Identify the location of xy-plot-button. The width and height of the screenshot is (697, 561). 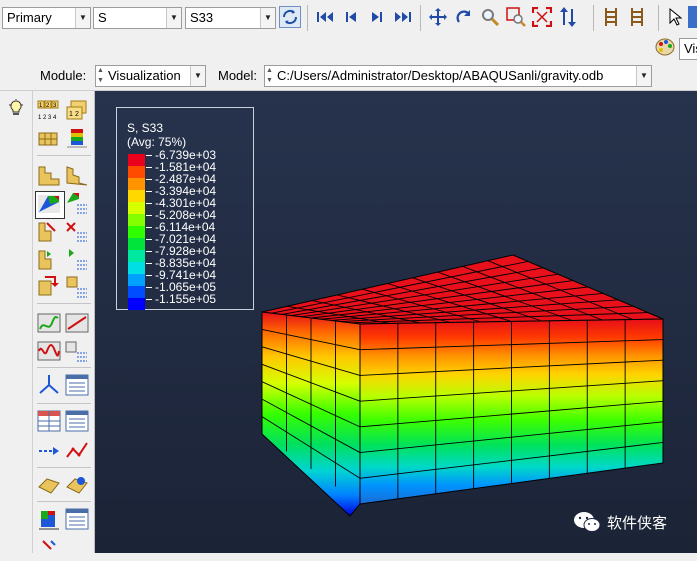
(77, 451).